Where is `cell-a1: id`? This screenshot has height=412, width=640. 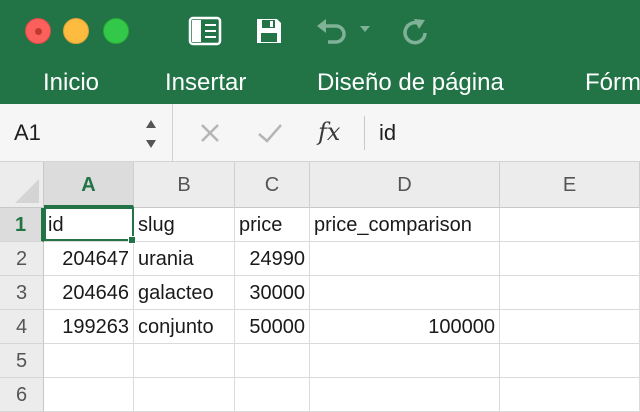 cell-a1: id is located at coordinates (89, 225).